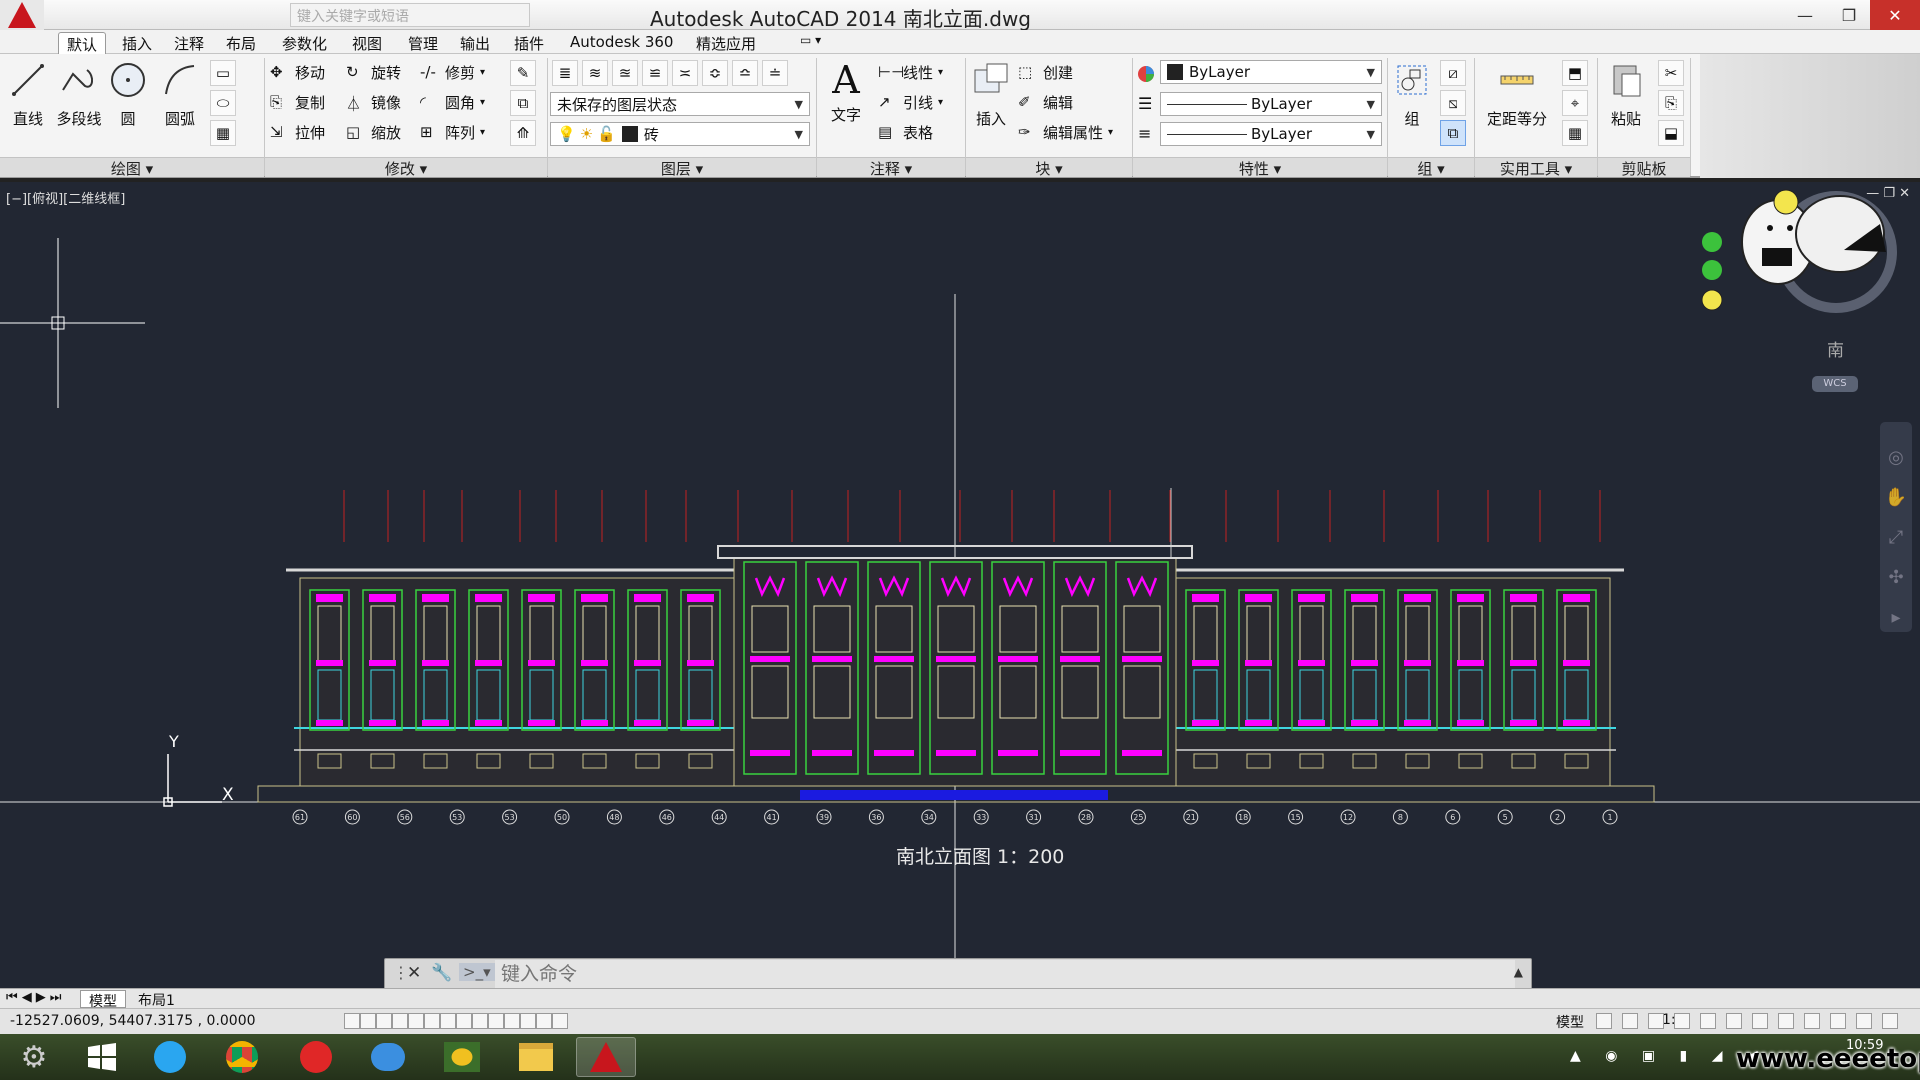 This screenshot has width=1920, height=1080. Describe the element at coordinates (1570, 1022) in the screenshot. I see `model-space-toggle: 模型` at that location.